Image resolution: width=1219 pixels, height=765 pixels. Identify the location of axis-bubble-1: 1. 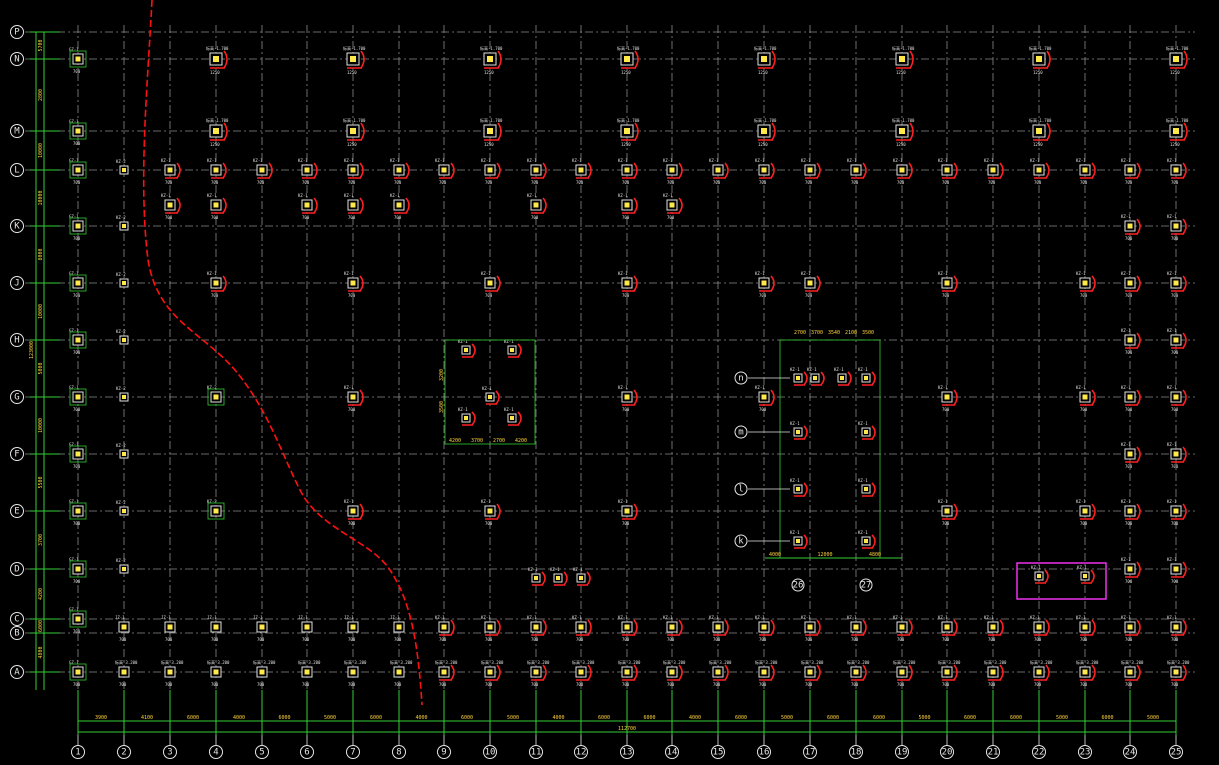
(78, 747).